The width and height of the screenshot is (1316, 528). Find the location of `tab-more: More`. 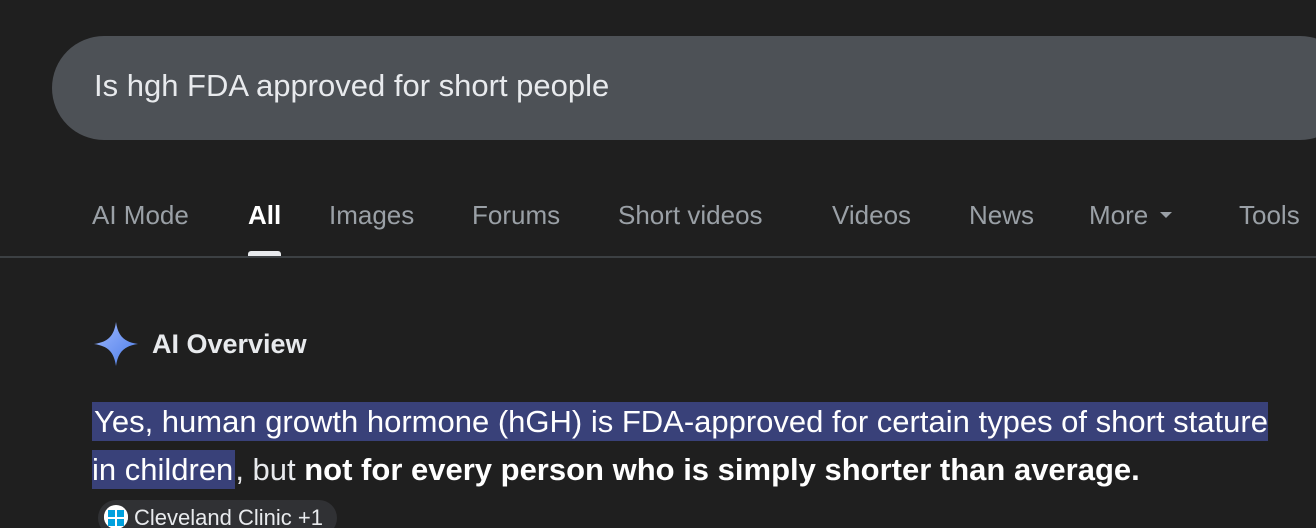

tab-more: More is located at coordinates (1131, 215).